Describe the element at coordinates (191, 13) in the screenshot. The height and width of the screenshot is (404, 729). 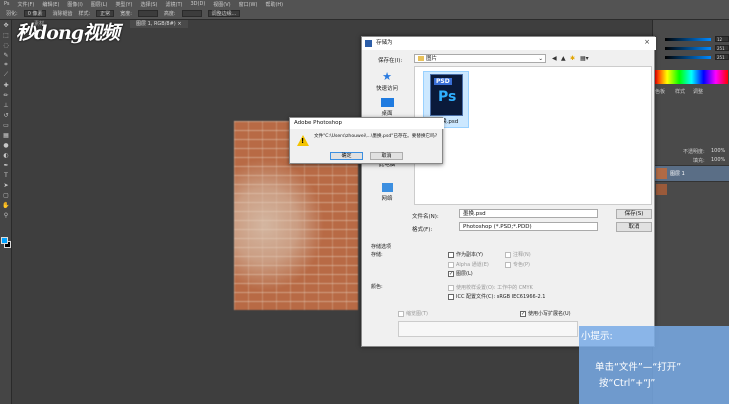
I see `height-input` at that location.